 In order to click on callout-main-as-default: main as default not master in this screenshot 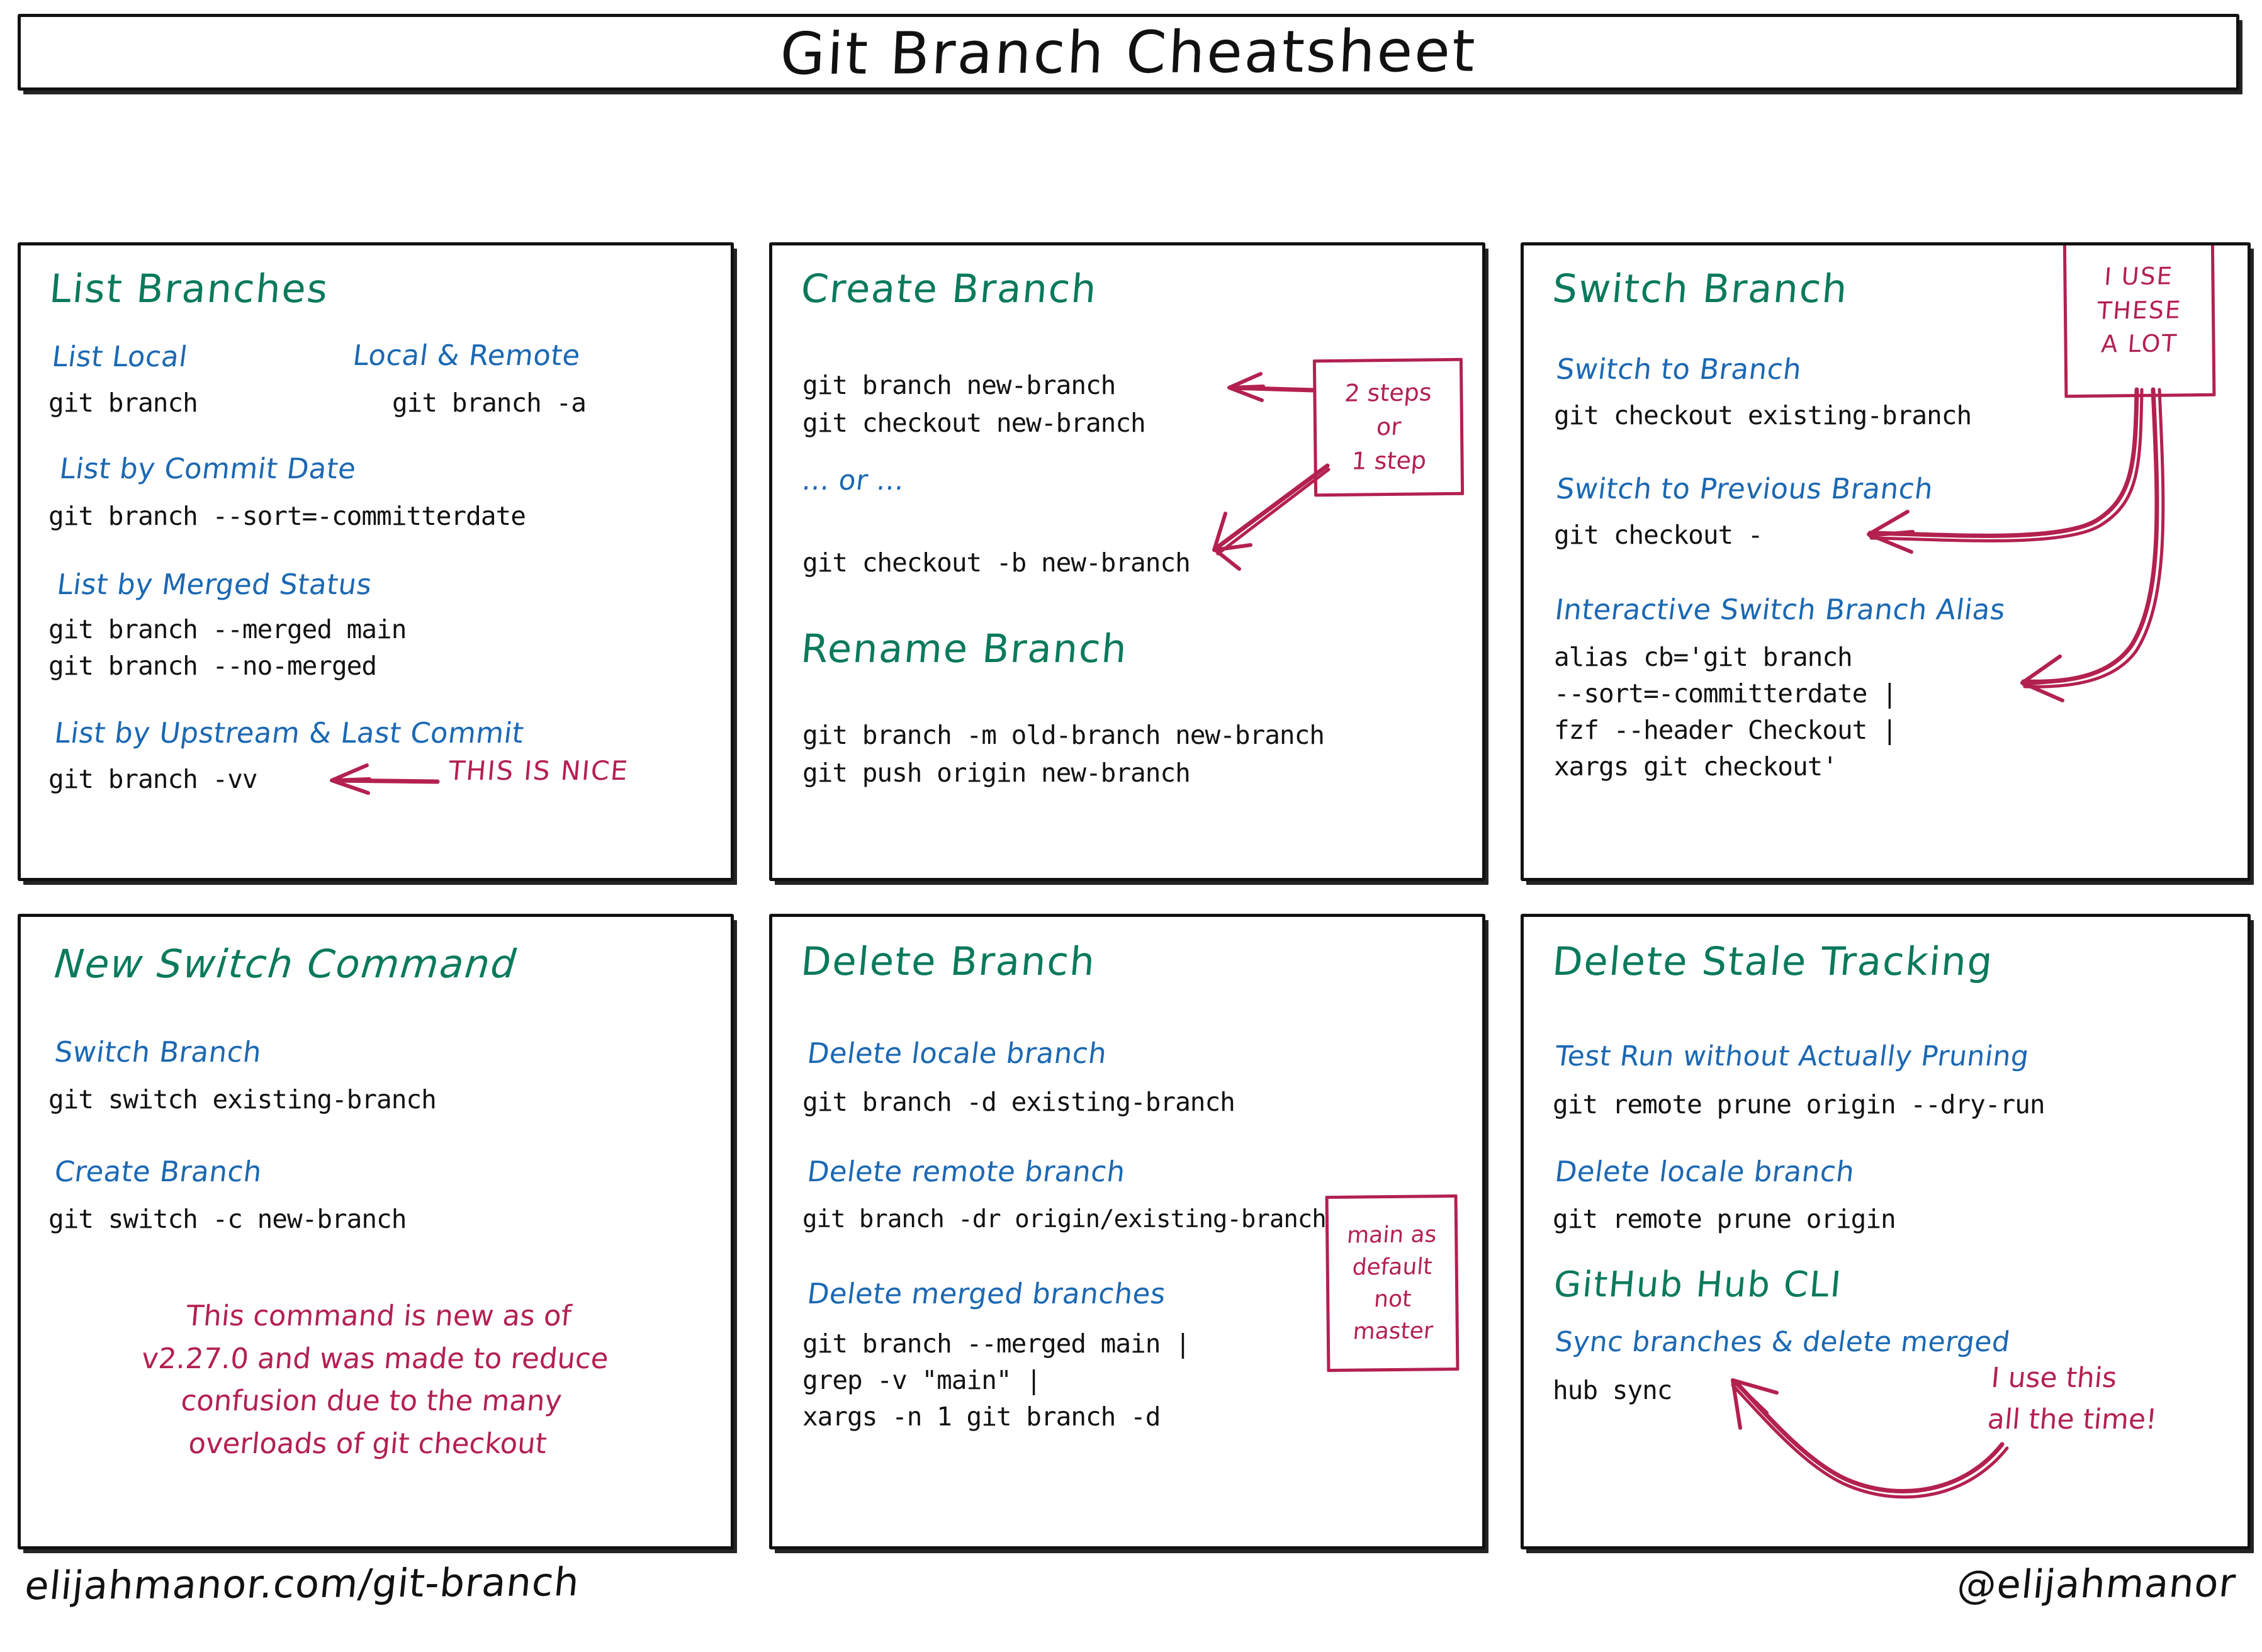, I will do `click(1393, 1283)`.